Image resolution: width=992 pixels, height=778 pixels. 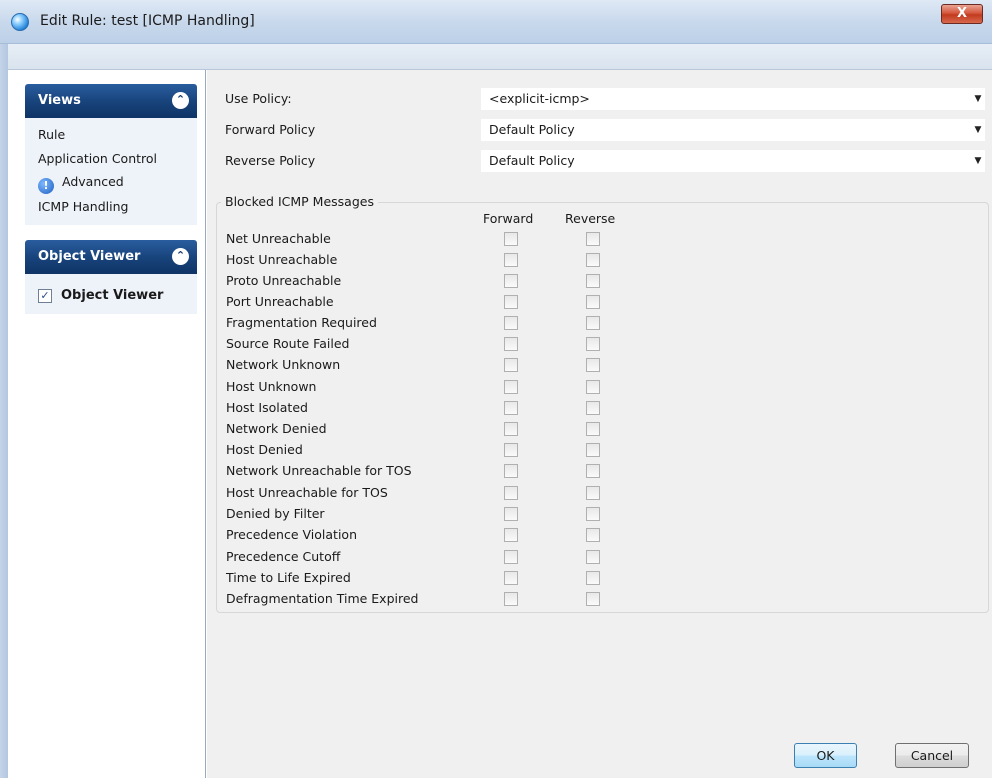 I want to click on object-viewer-checkbox: ✓, so click(x=45, y=296).